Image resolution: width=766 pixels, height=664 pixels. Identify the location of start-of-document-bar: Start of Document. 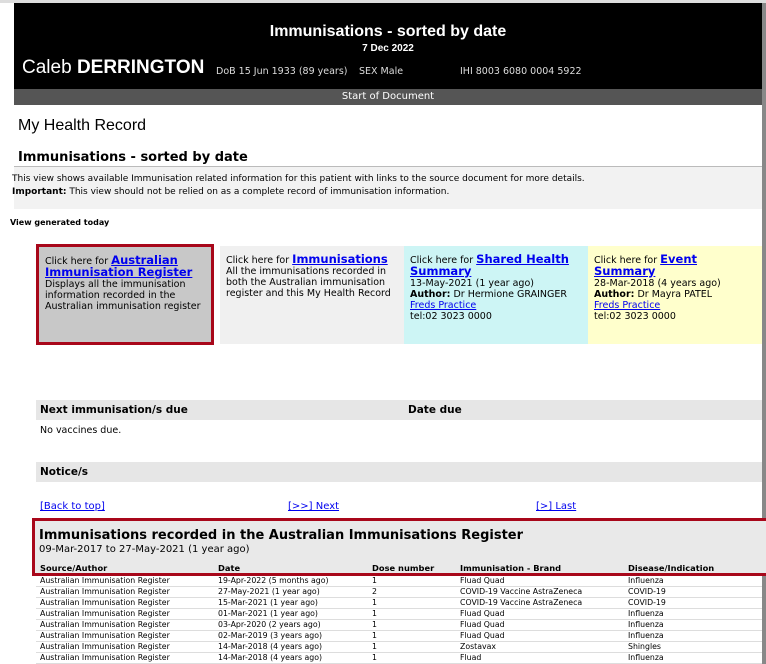
(388, 97).